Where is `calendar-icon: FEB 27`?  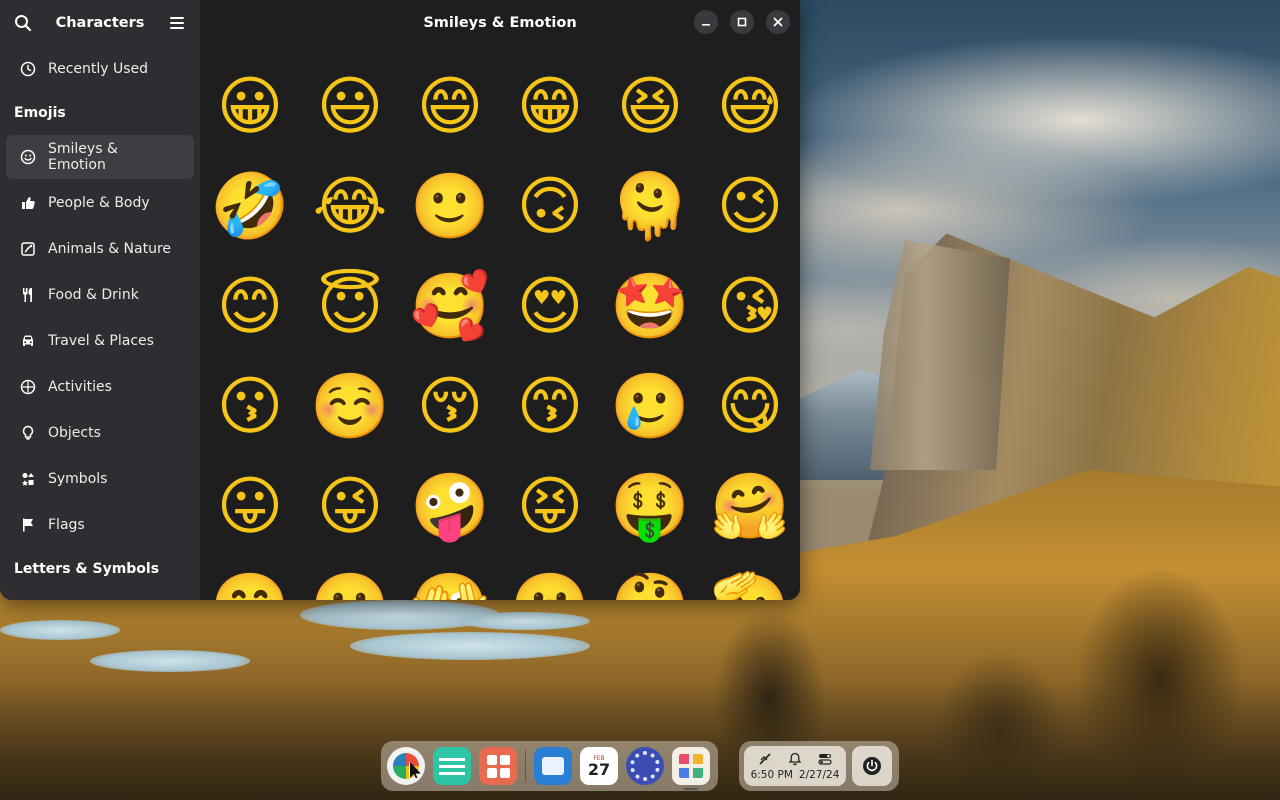
calendar-icon: FEB 27 is located at coordinates (599, 766).